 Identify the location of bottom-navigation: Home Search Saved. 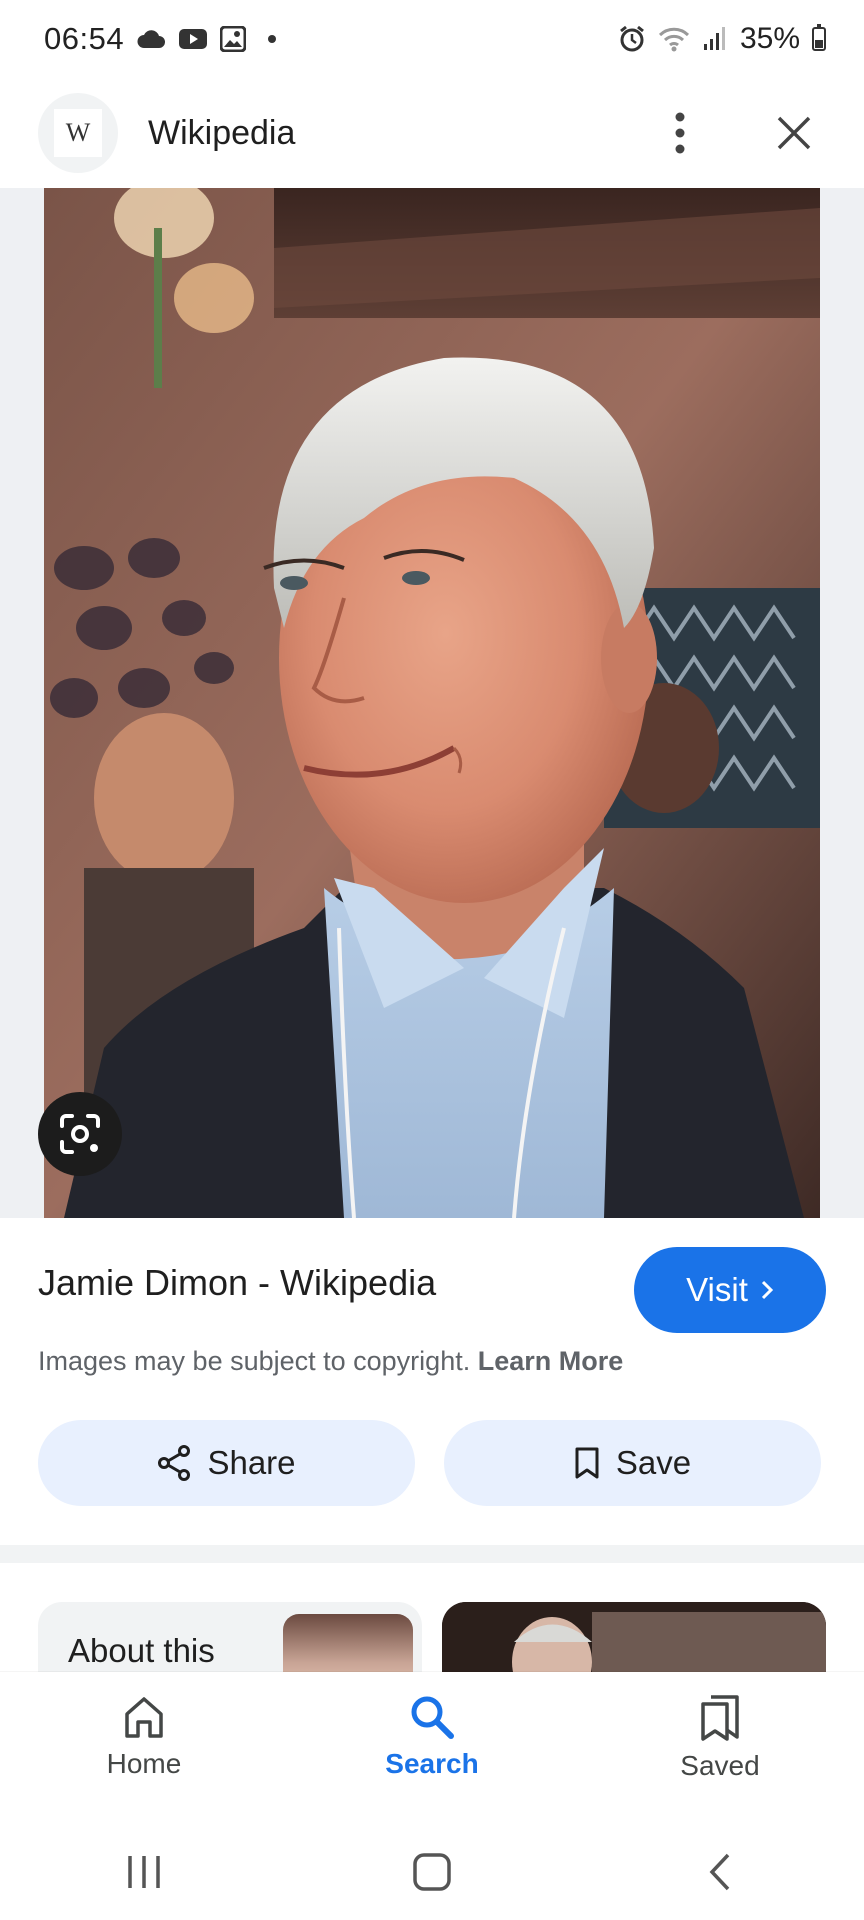
(432, 1748).